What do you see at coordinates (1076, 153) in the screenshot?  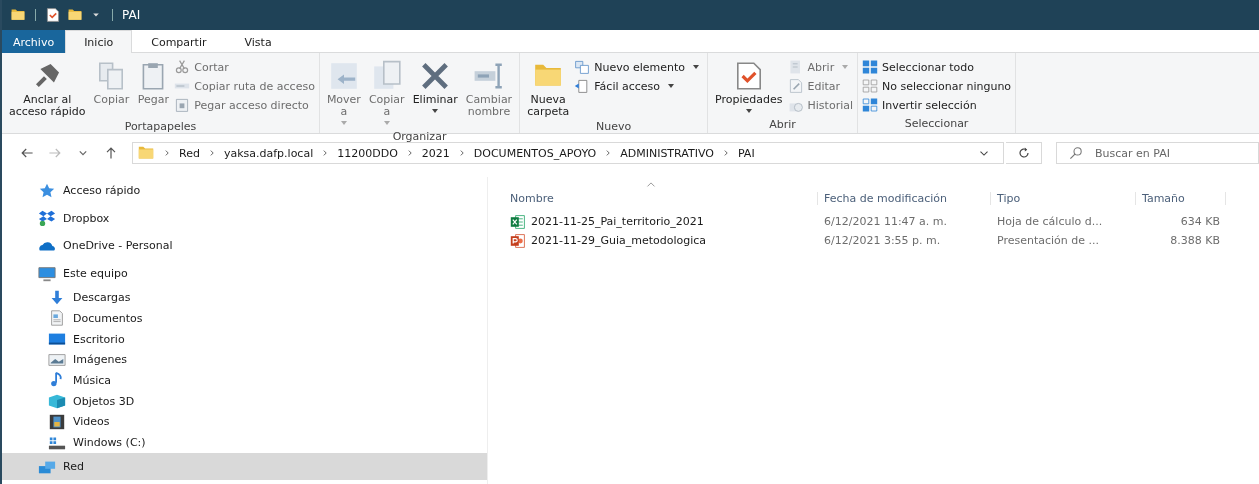 I see `search-icon` at bounding box center [1076, 153].